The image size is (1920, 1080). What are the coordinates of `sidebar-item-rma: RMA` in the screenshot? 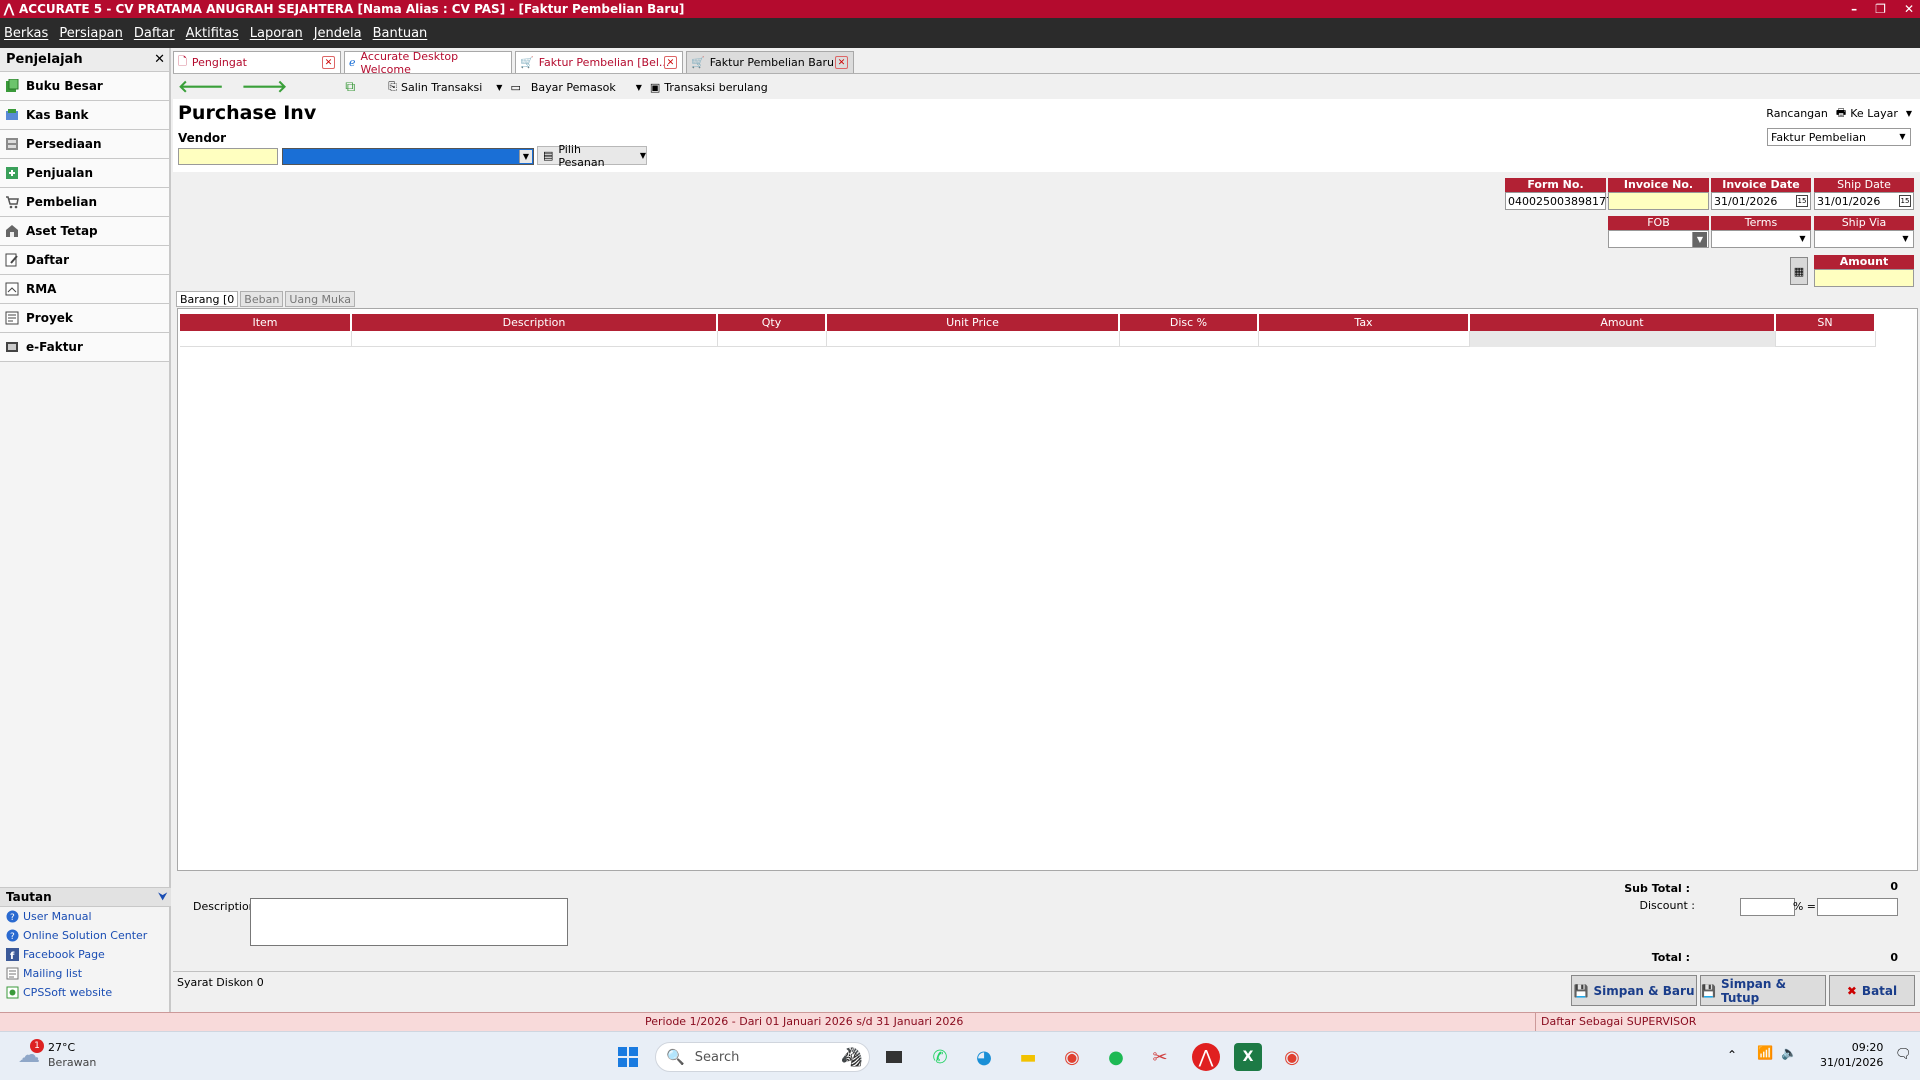 It's located at (84, 289).